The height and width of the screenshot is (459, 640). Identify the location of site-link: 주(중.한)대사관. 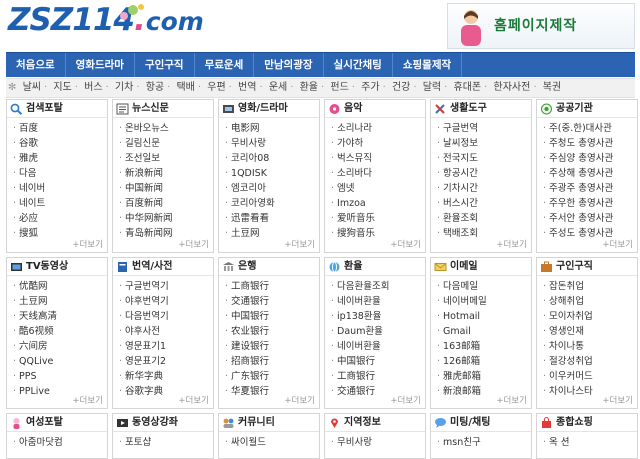
(590, 128).